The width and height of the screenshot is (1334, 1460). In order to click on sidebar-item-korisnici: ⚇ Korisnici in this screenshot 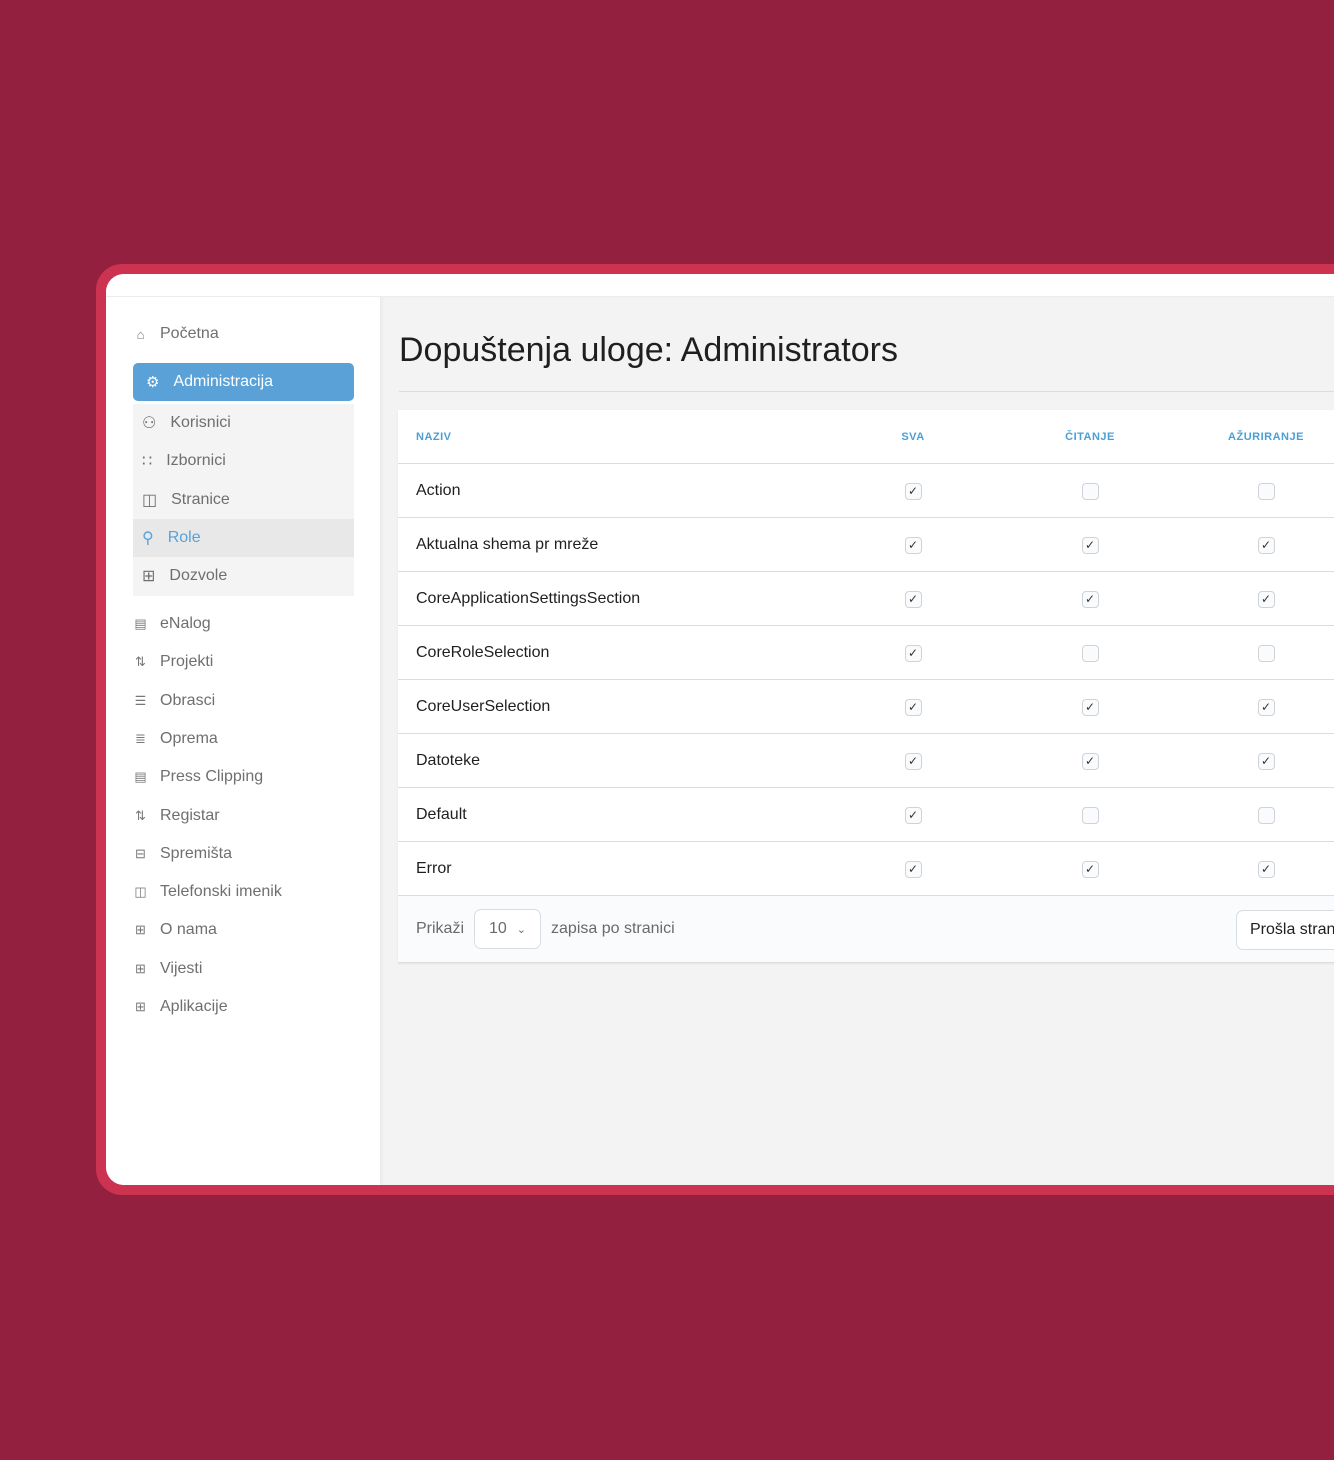, I will do `click(243, 423)`.